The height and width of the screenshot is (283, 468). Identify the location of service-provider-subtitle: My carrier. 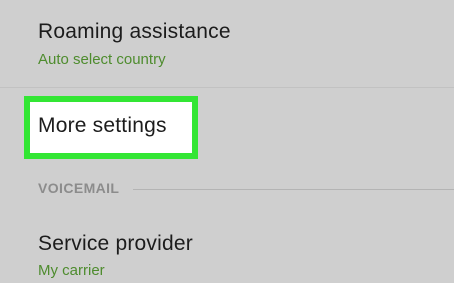
(71, 270).